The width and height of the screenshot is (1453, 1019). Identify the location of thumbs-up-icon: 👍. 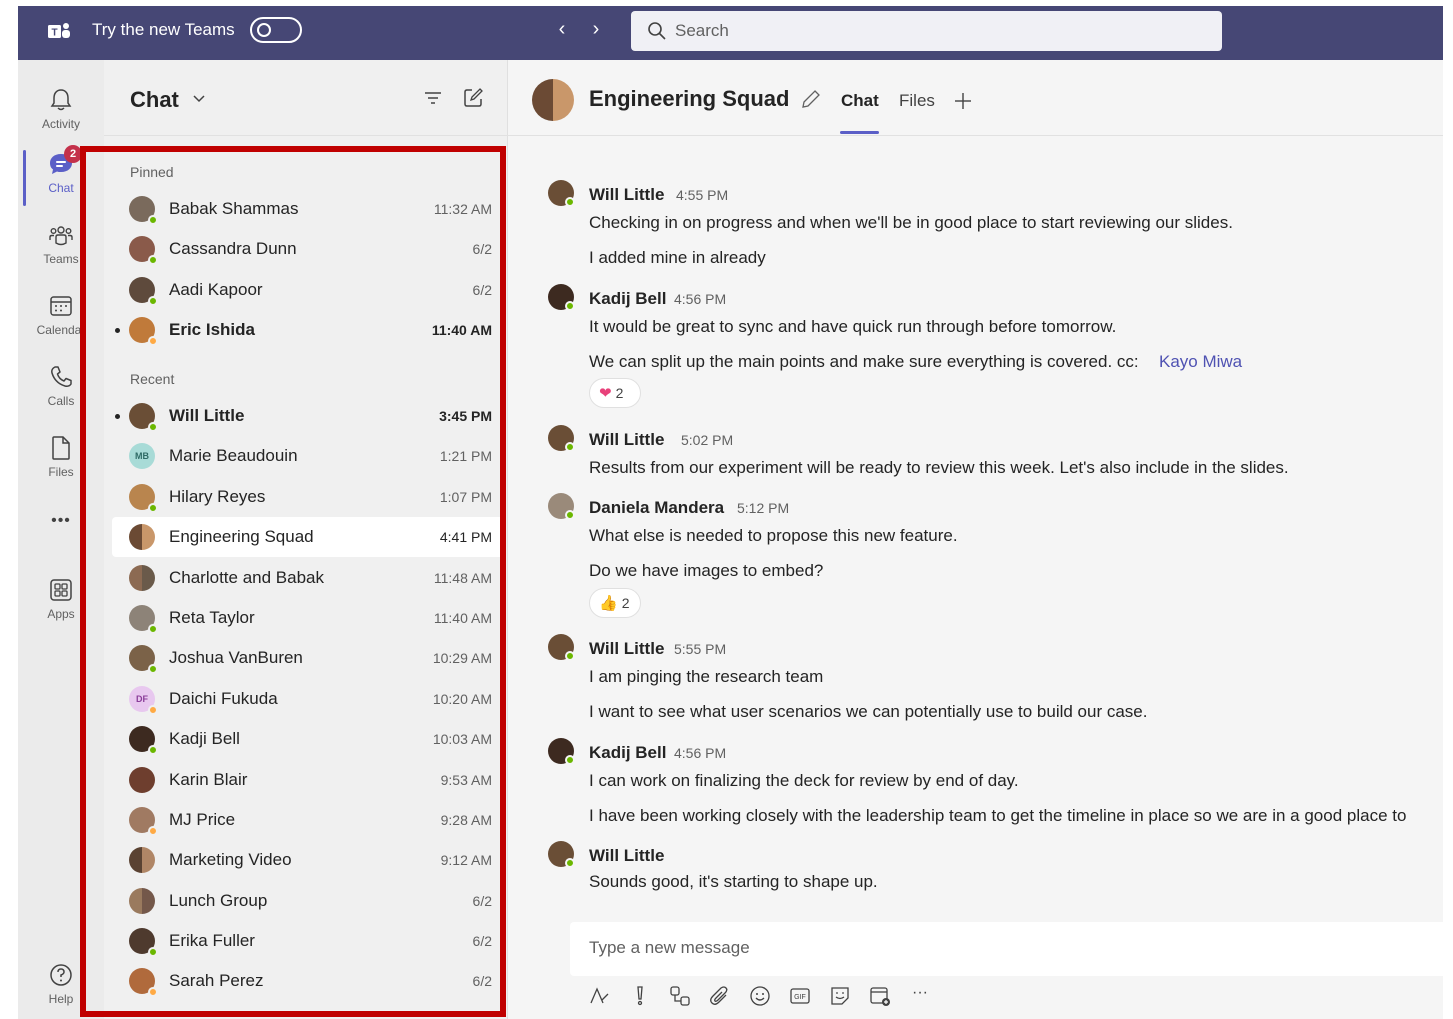
(608, 603).